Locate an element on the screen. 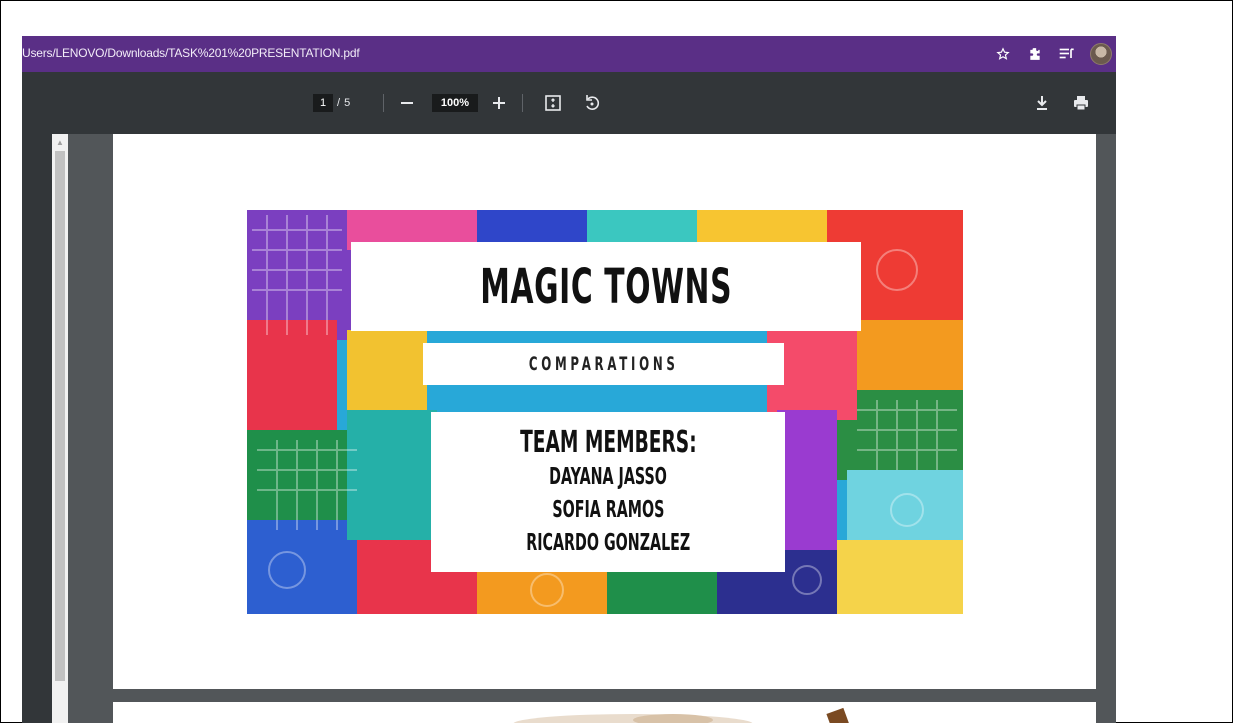  next-page-preview is located at coordinates (683, 715).